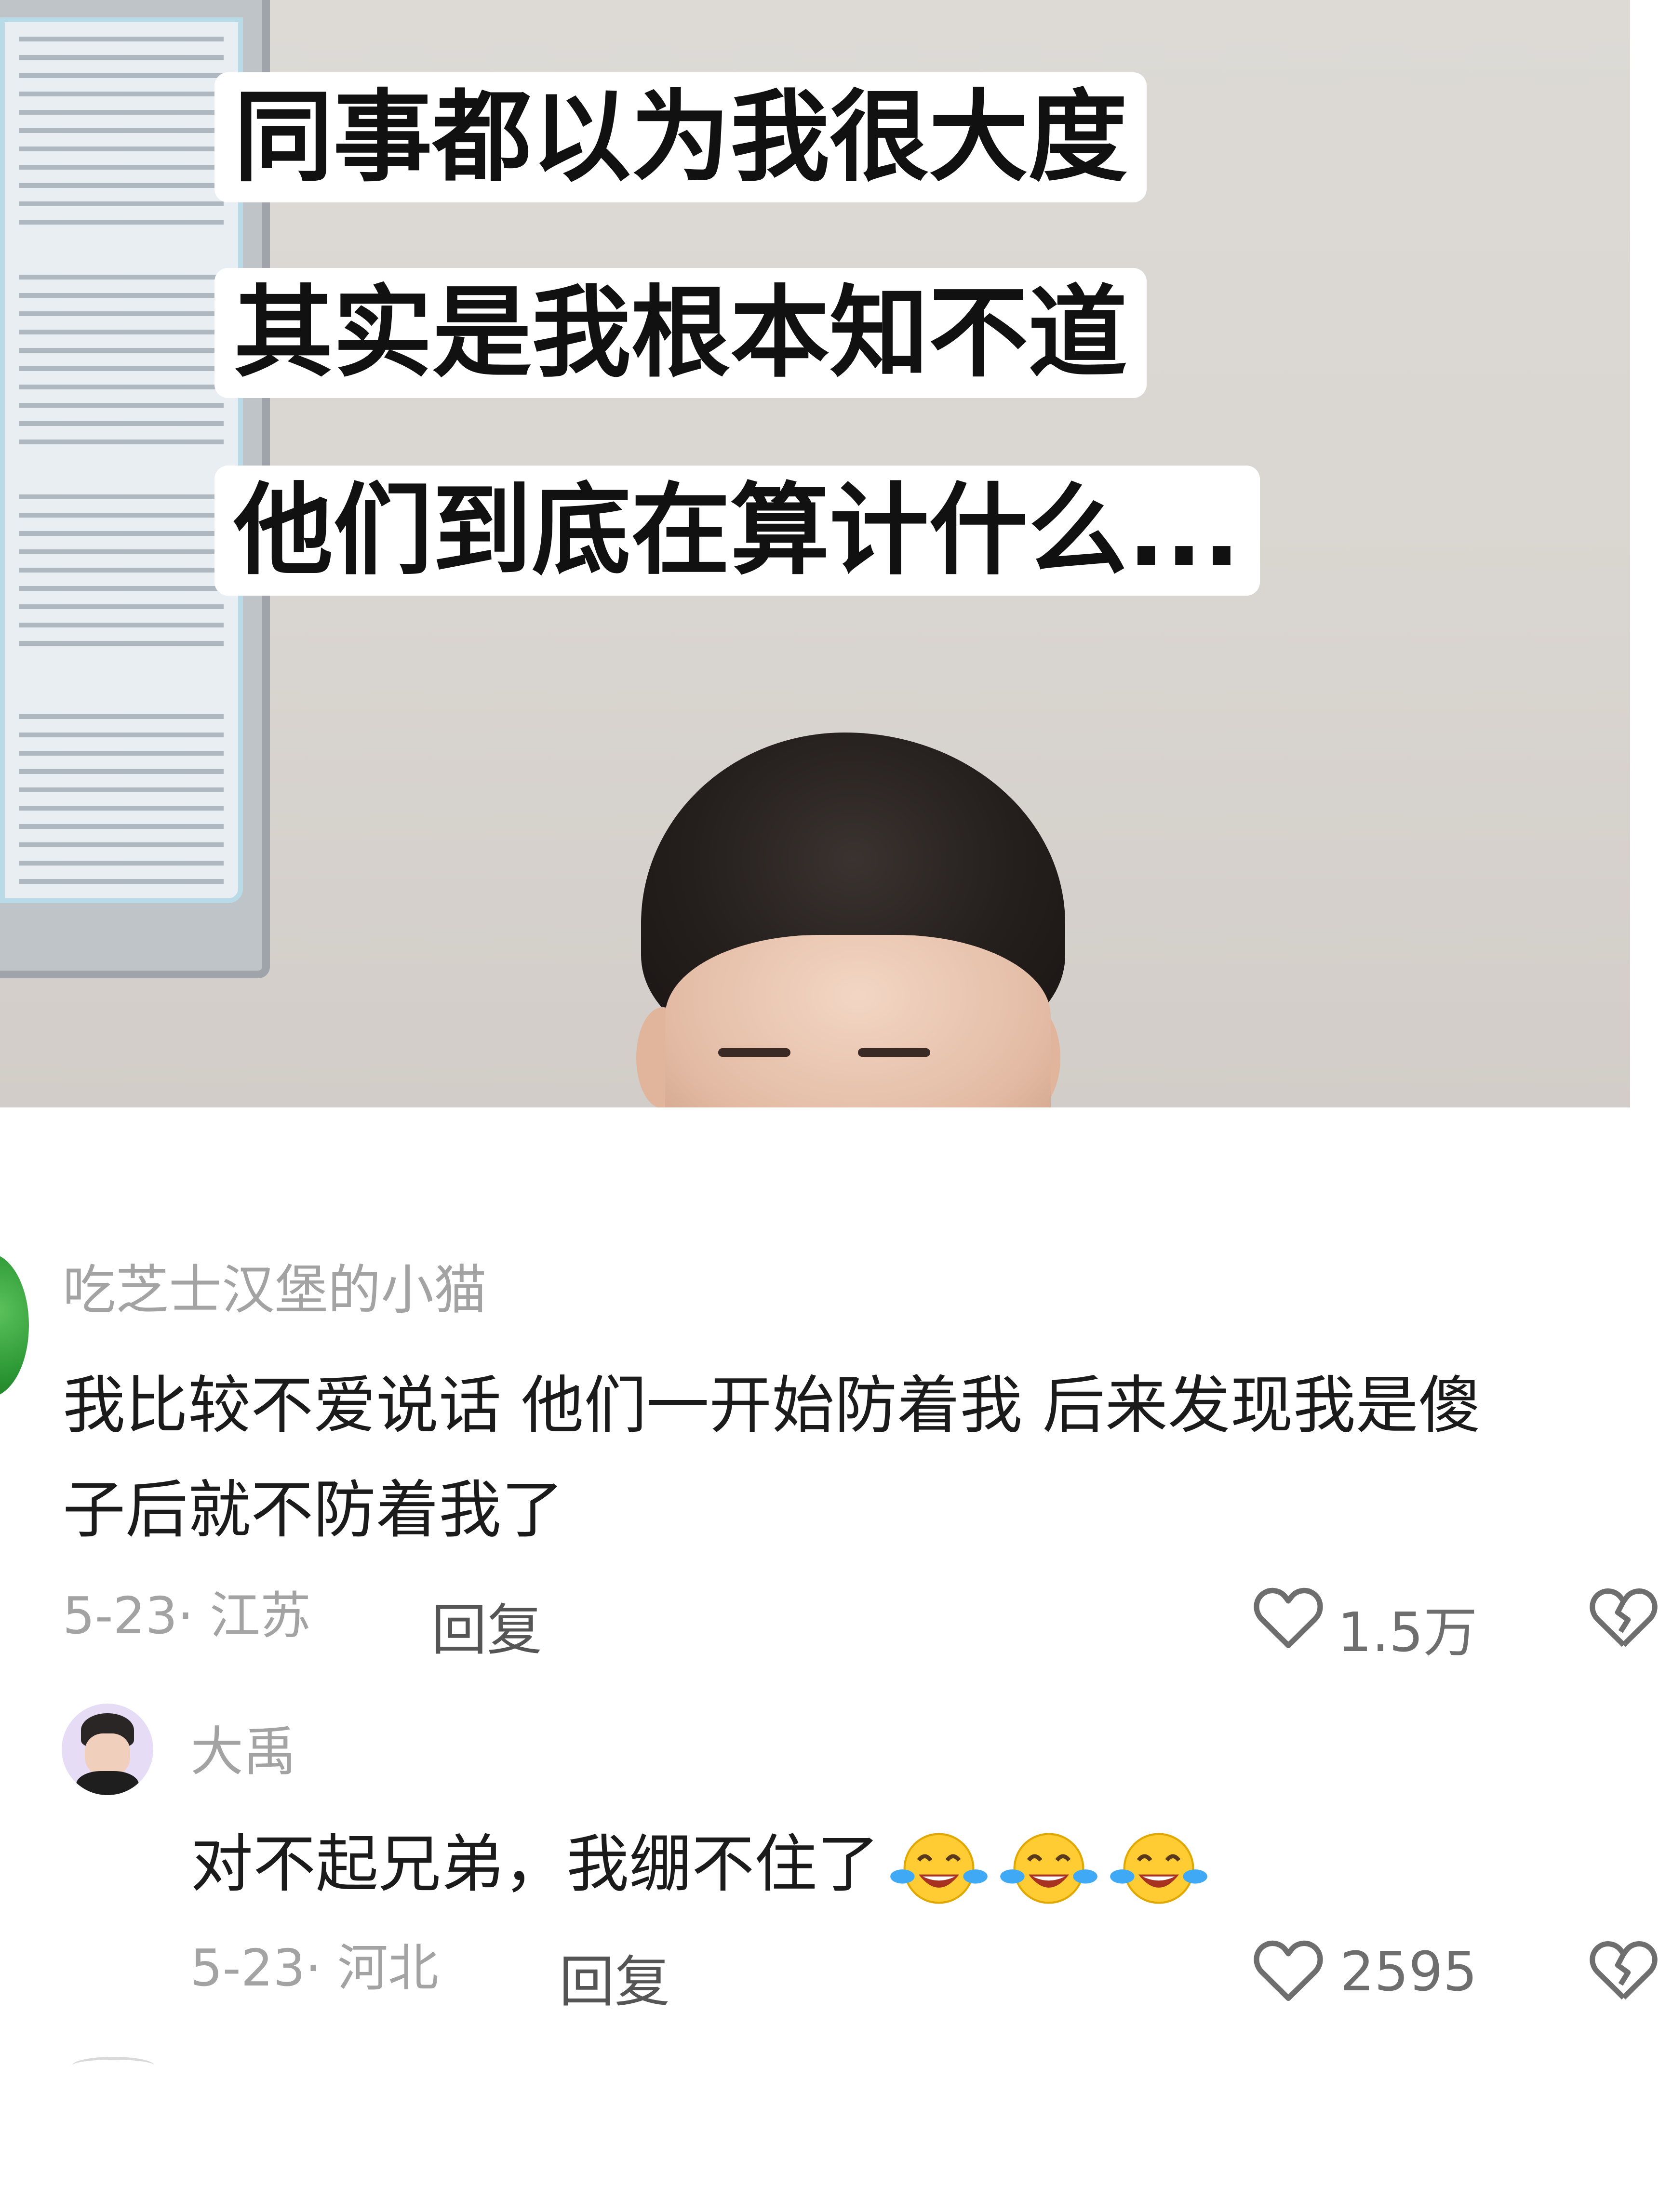 Image resolution: width=1659 pixels, height=2212 pixels. I want to click on like-count: 1.5万, so click(1408, 1632).